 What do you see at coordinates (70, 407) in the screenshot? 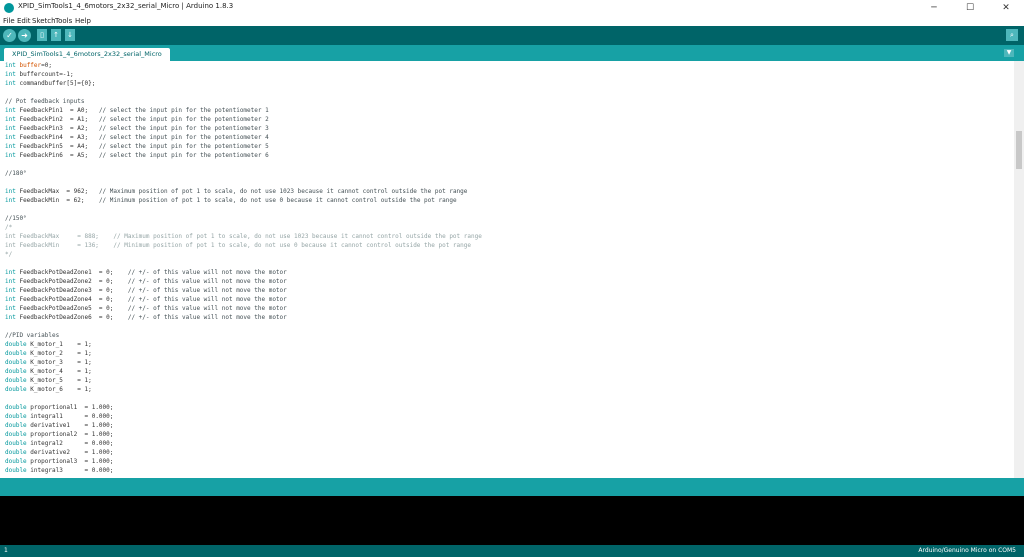
I see `code-token: proportional1 = 1.000;` at bounding box center [70, 407].